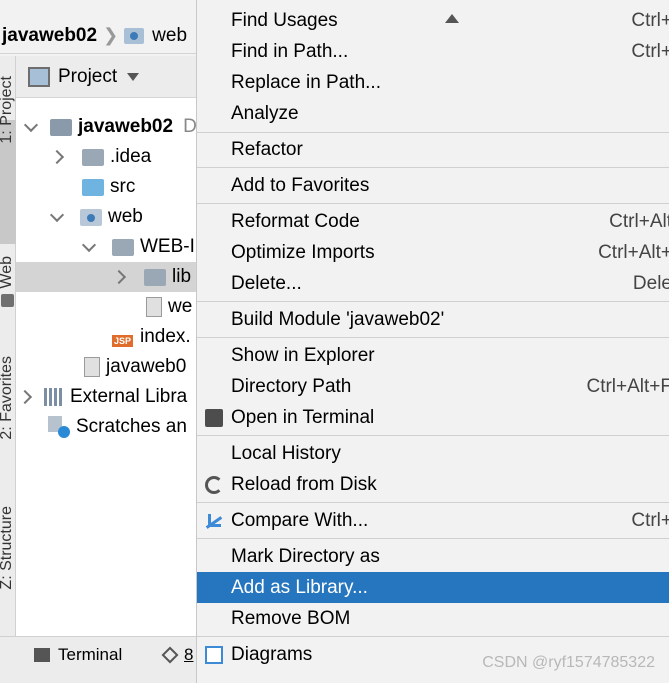 Image resolution: width=669 pixels, height=683 pixels. I want to click on web-folder-icon, so click(91, 217).